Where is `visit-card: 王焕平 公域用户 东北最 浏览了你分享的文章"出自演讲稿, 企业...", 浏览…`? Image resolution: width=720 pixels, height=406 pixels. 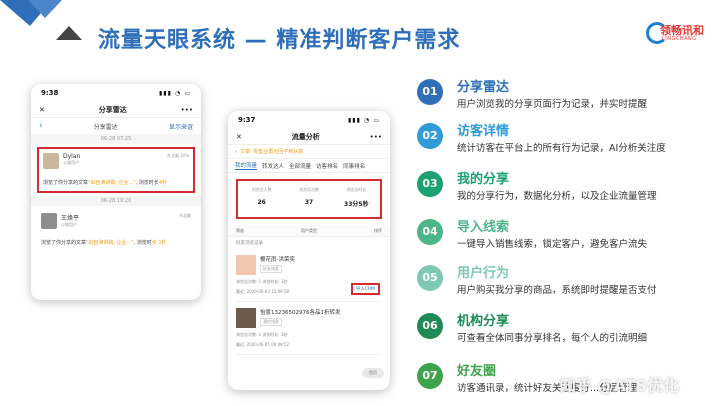 visit-card: 王焕平 公域用户 东北最 浏览了你分享的文章"出自演讲稿, 企业...", 浏览… is located at coordinates (116, 230).